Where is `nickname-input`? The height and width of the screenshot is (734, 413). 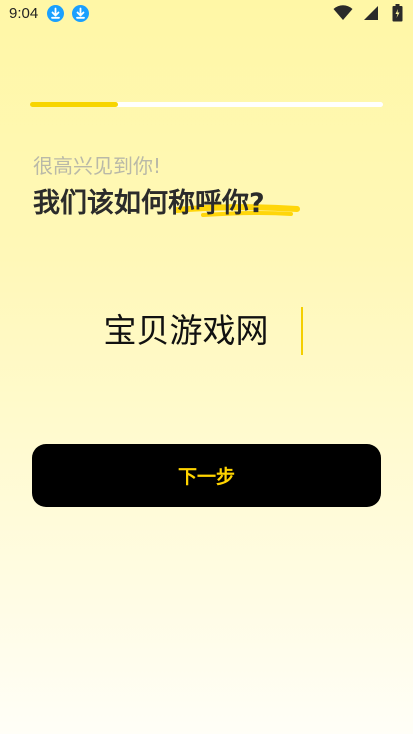 nickname-input is located at coordinates (206, 331).